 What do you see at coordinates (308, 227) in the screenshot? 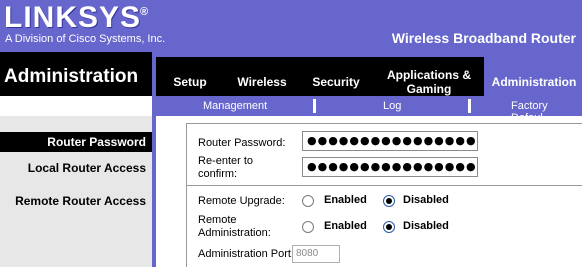
I see `remote-admin-enabled-radio` at bounding box center [308, 227].